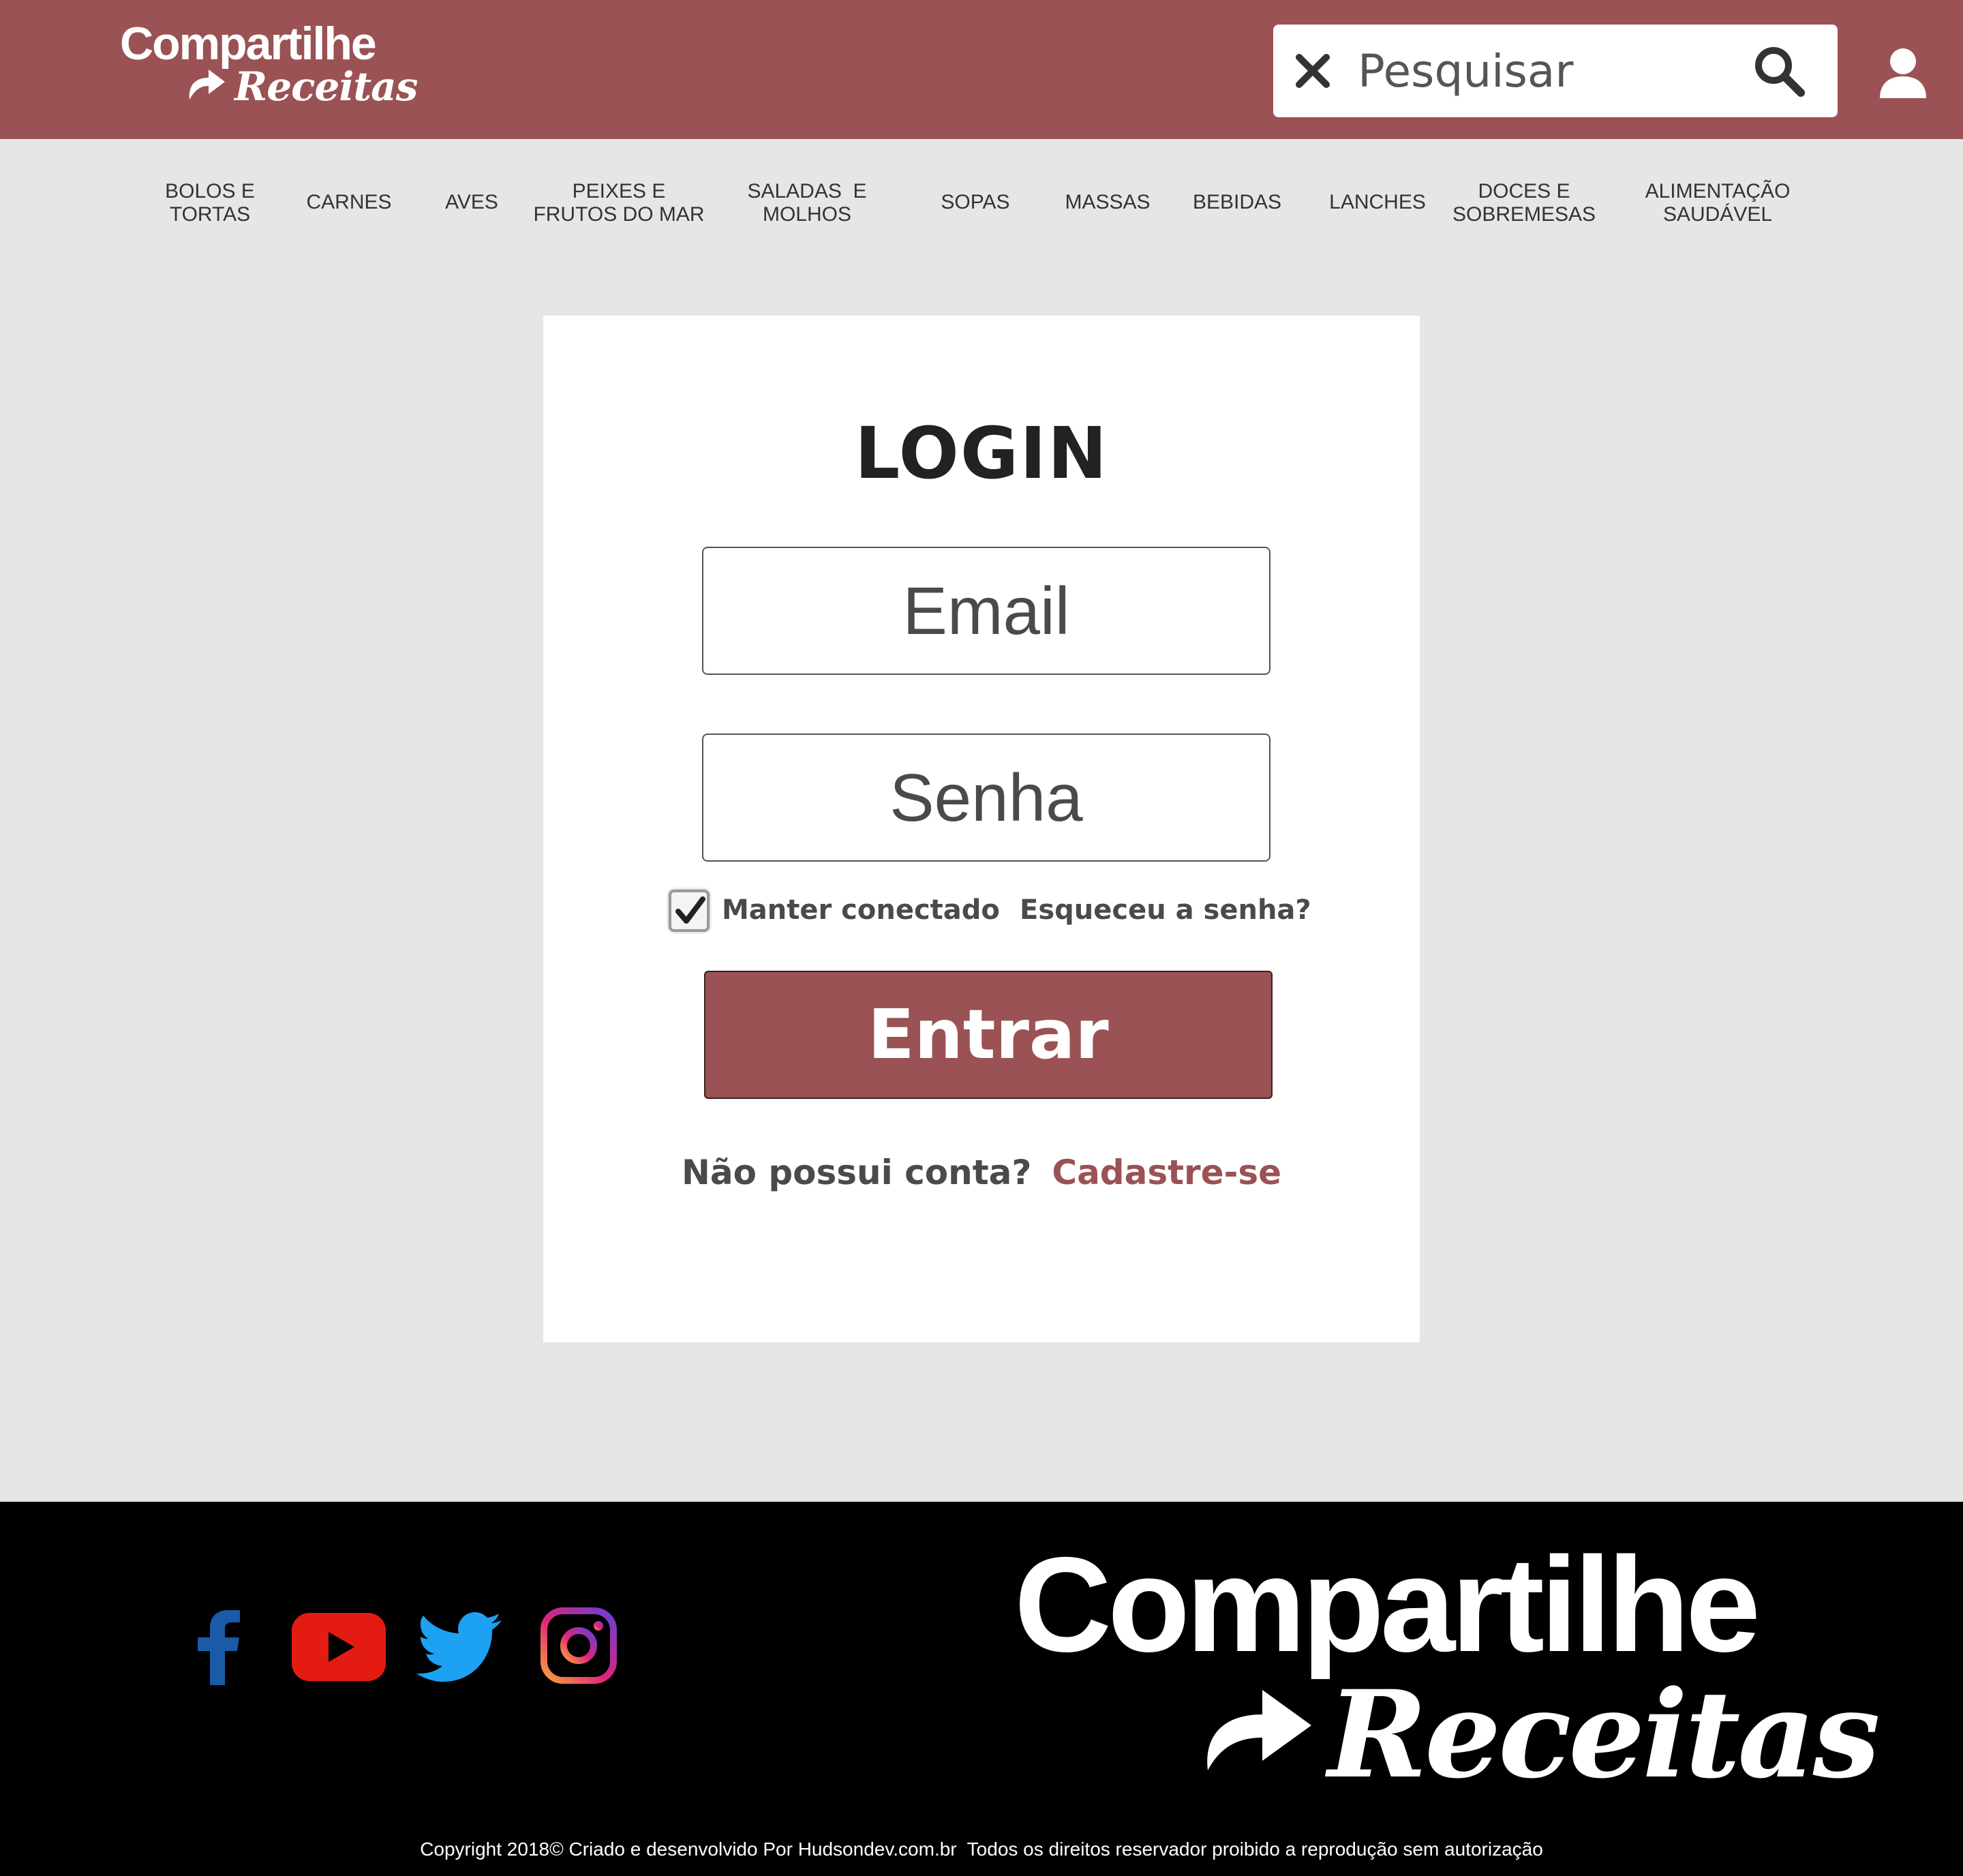 The image size is (1963, 1876). I want to click on top-header: Compartilhe Receitas, so click(981, 70).